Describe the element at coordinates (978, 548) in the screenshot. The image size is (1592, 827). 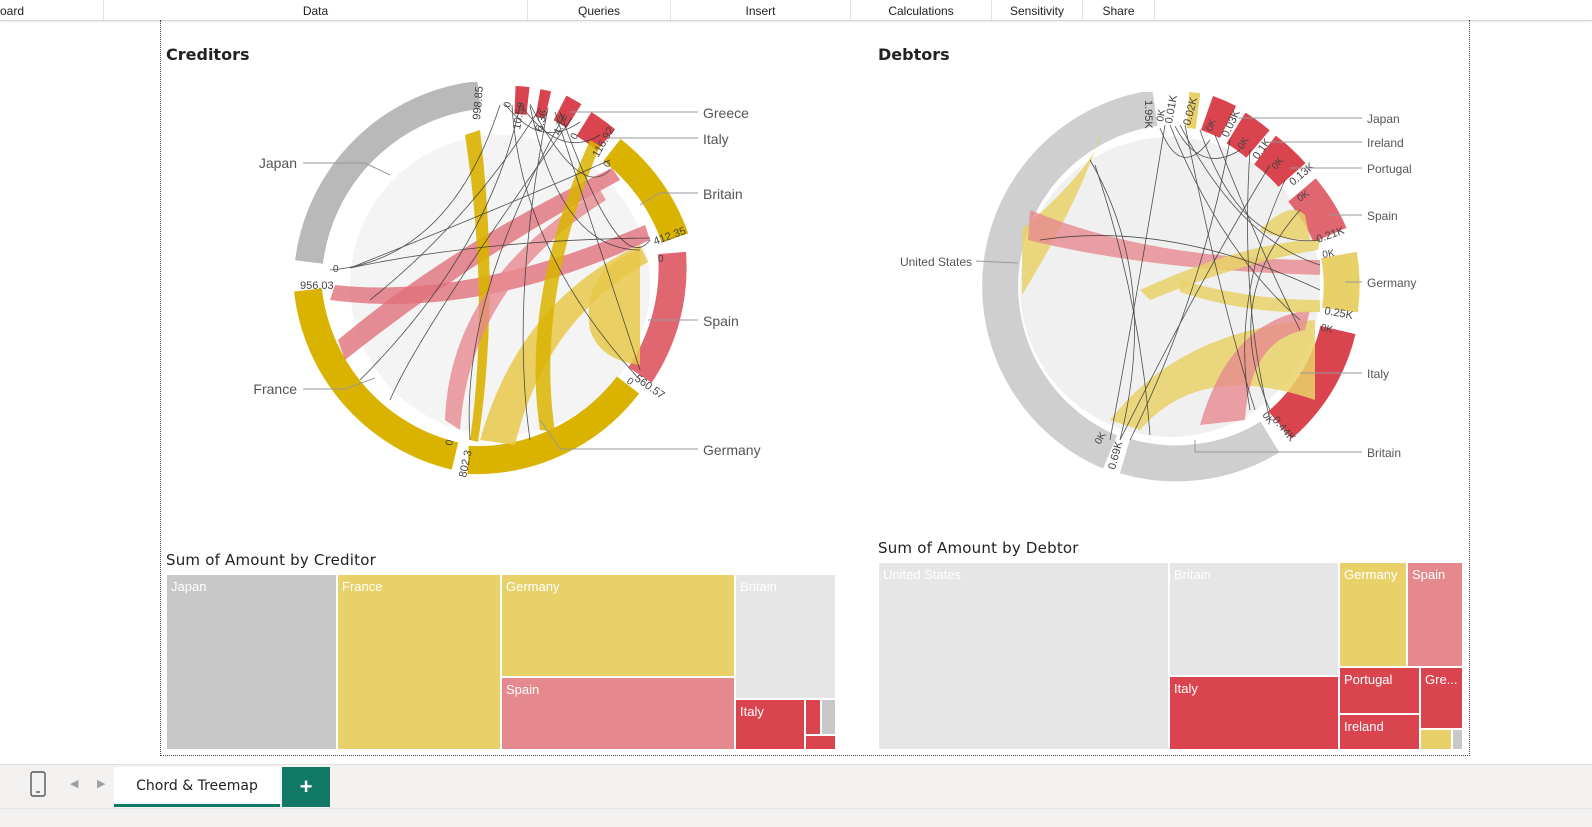
I see `debtor-treemap-title: Sum of Amount by Debtor` at that location.